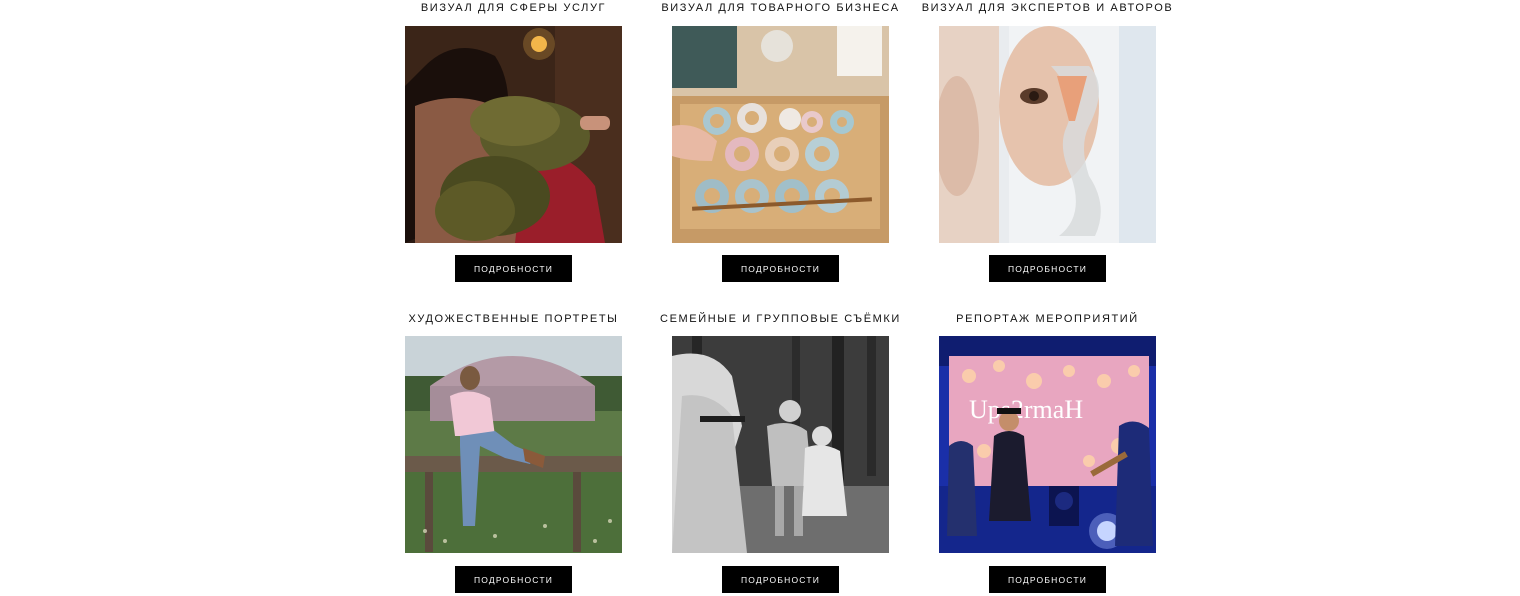 Image resolution: width=1520 pixels, height=596 pixels. I want to click on sauna-photo, so click(513, 134).